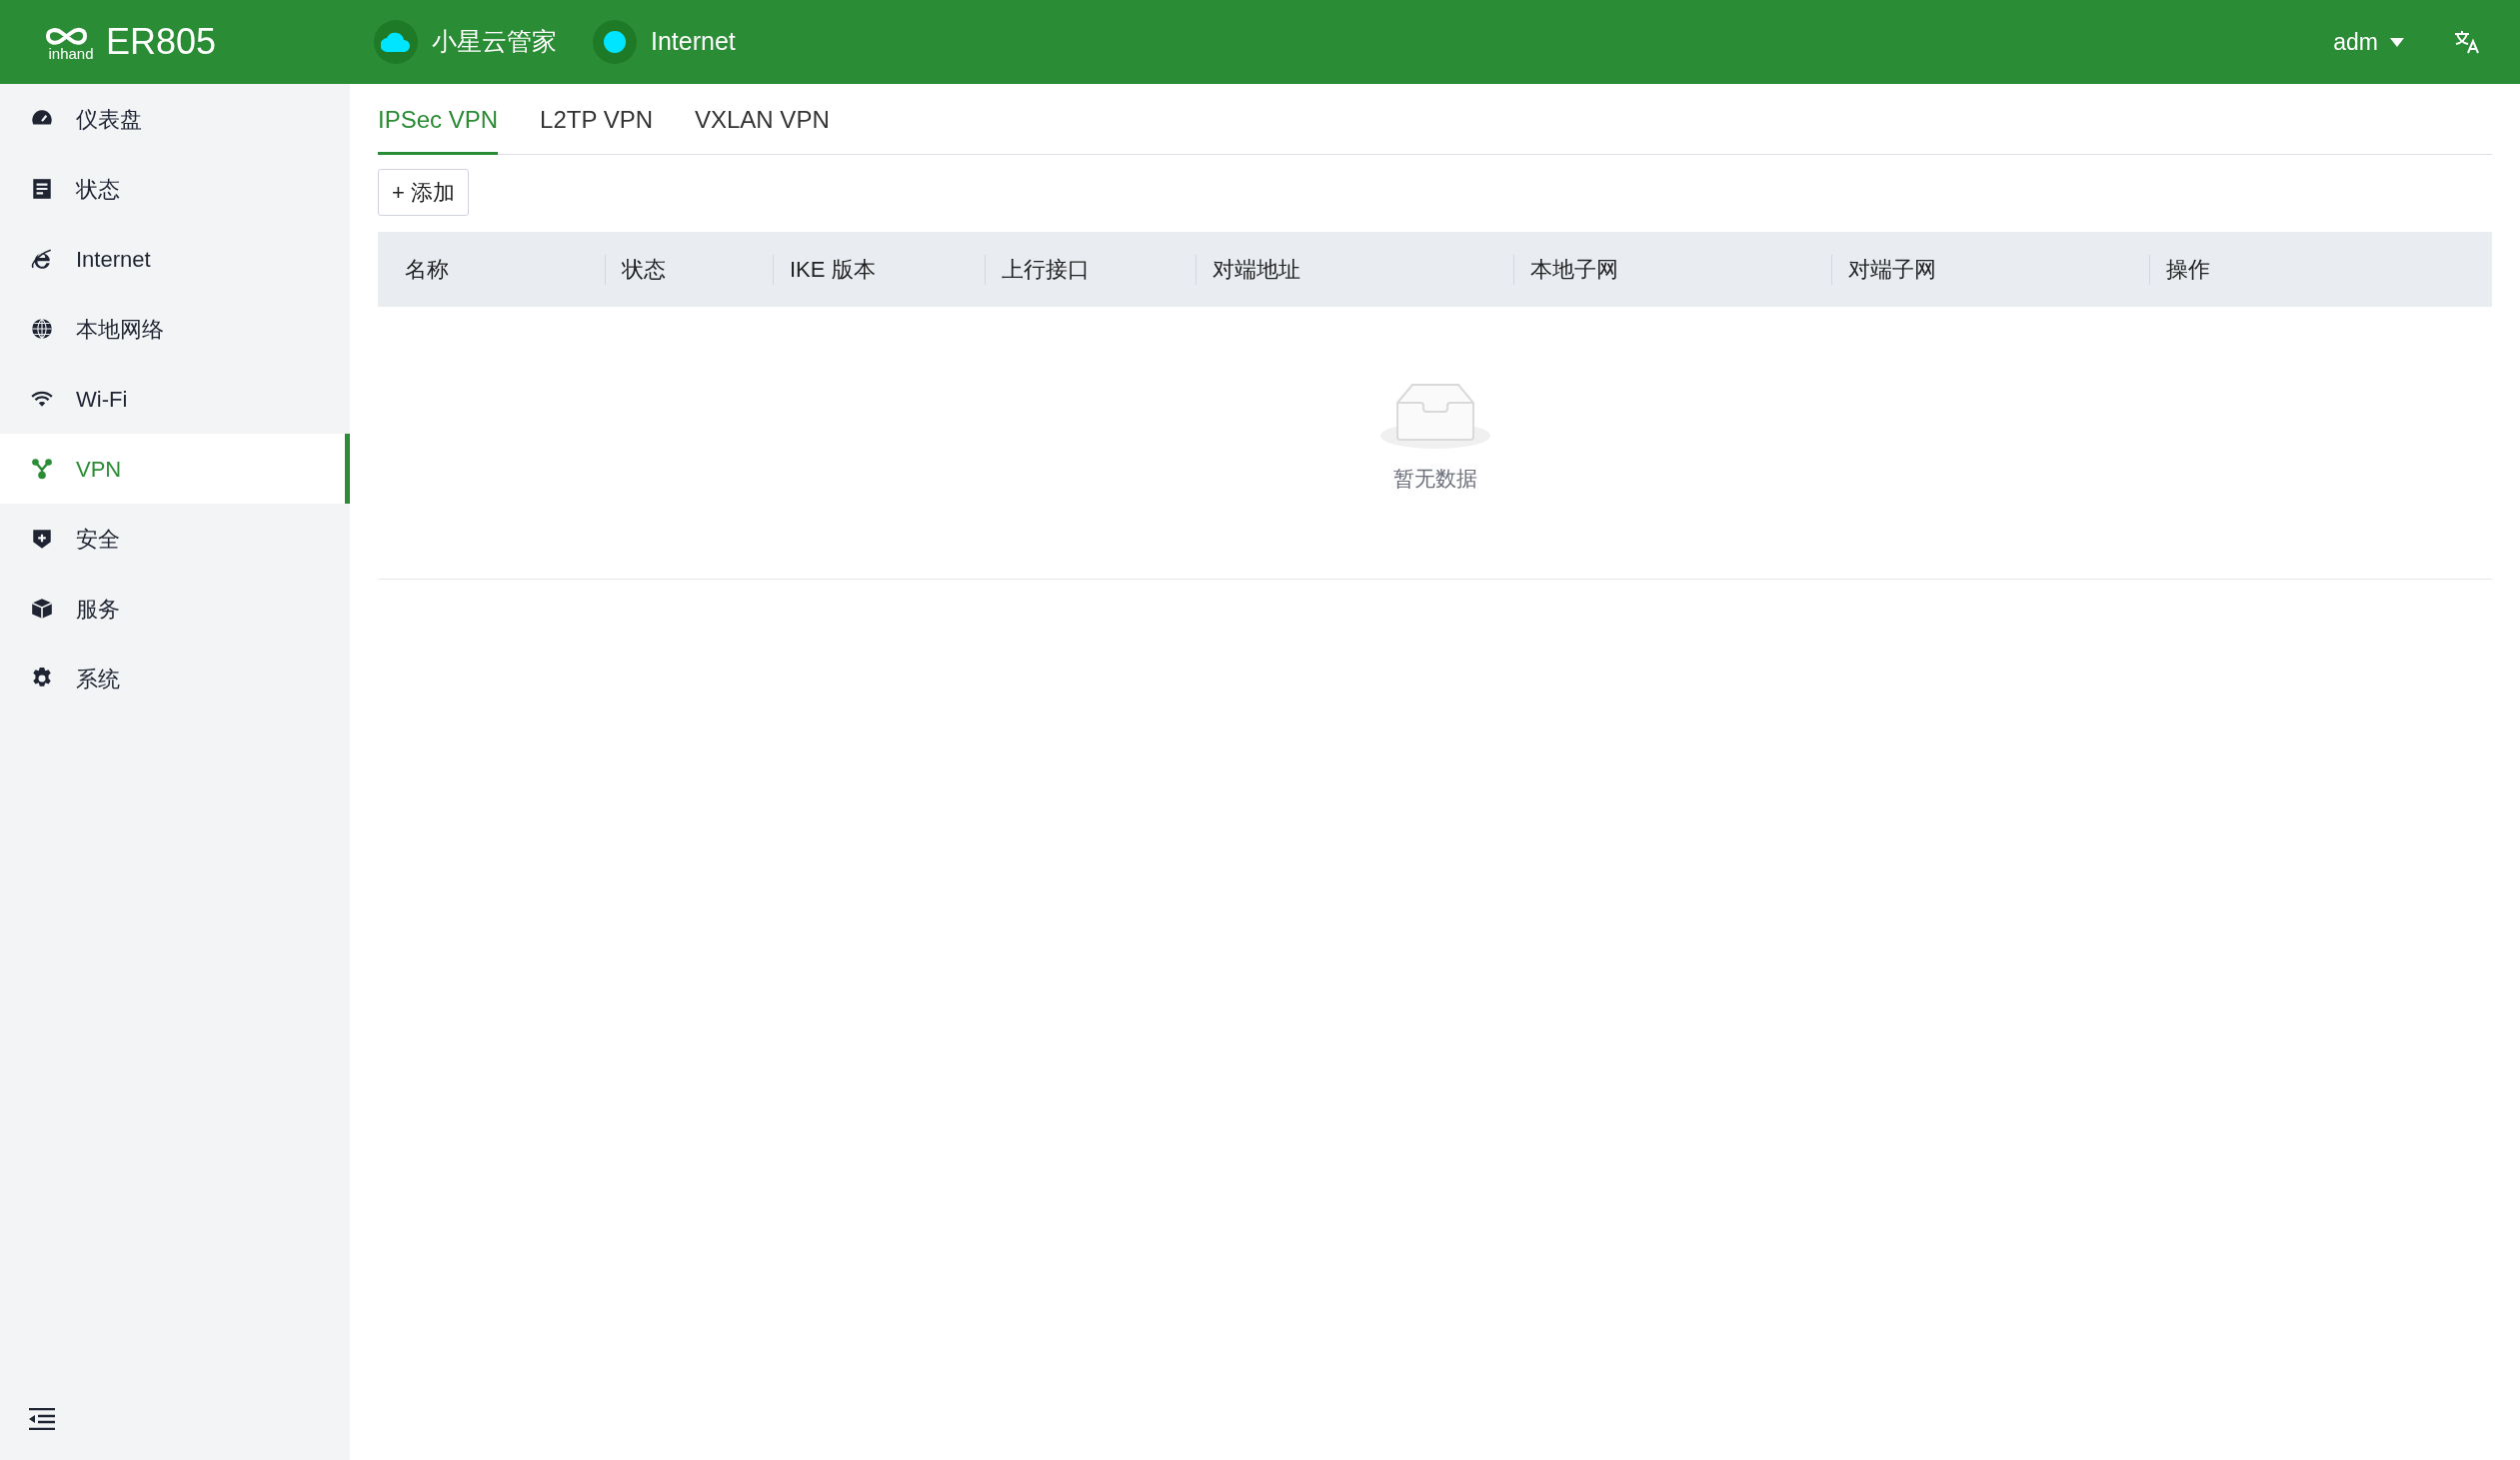  What do you see at coordinates (2368, 42) in the screenshot?
I see `user-menu: adm` at bounding box center [2368, 42].